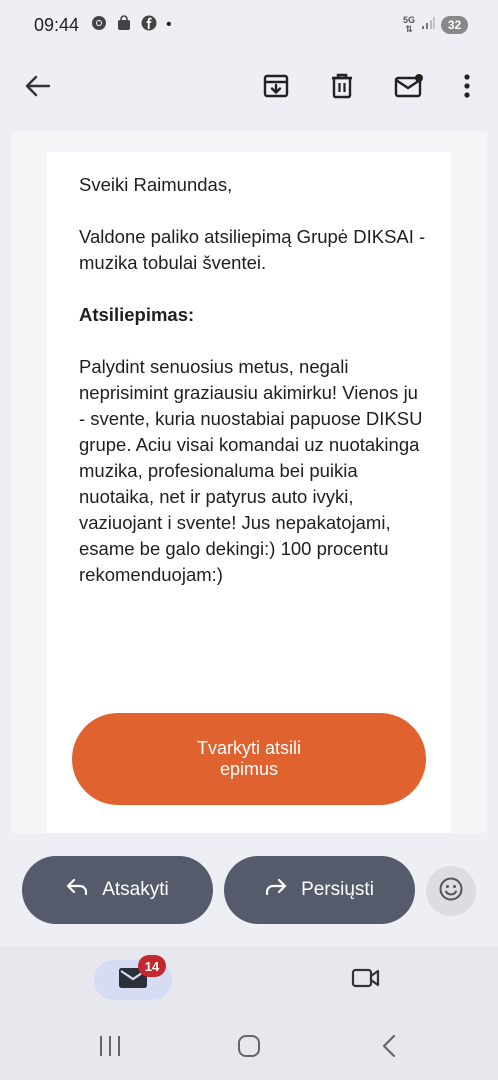 The image size is (498, 1080). Describe the element at coordinates (249, 981) in the screenshot. I see `bottom-navigation: 14` at that location.